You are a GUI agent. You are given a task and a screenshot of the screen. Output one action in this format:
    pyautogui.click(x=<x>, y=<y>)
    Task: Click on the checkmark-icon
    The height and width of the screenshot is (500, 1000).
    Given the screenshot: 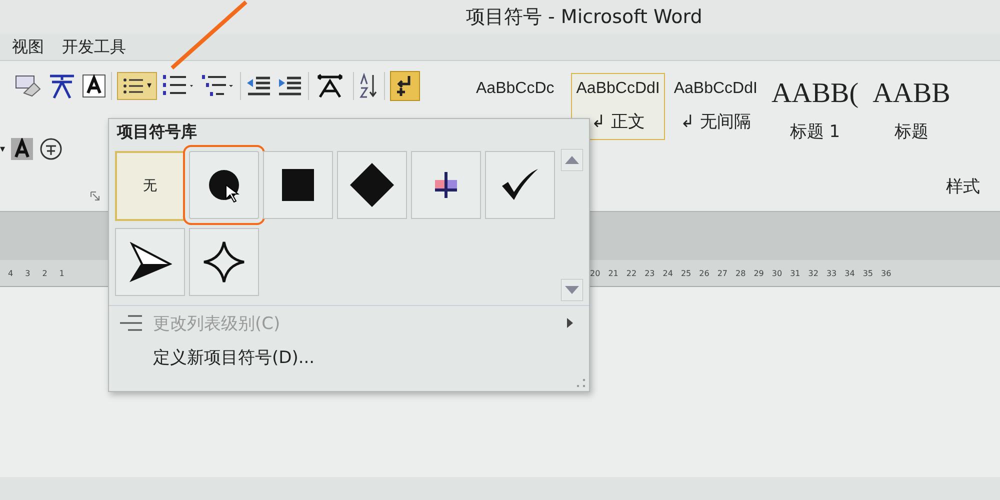 What is the action you would take?
    pyautogui.click(x=520, y=185)
    